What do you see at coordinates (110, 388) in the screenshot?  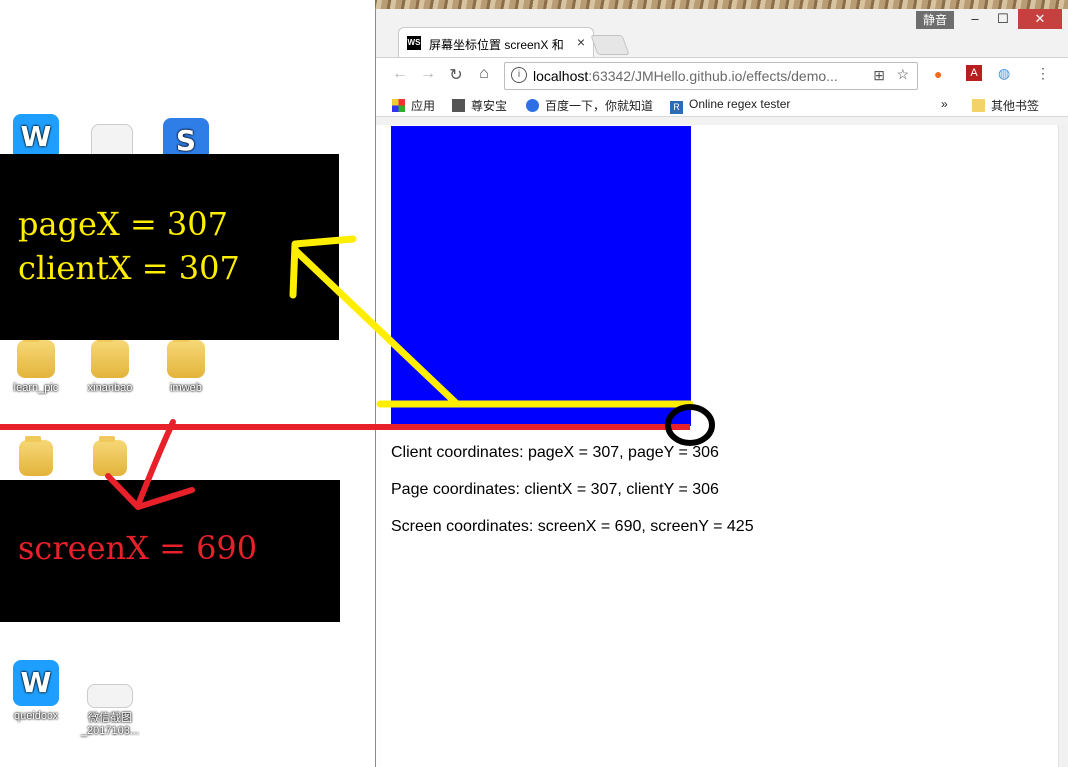 I see `desktop-icon-label: xinanbao` at bounding box center [110, 388].